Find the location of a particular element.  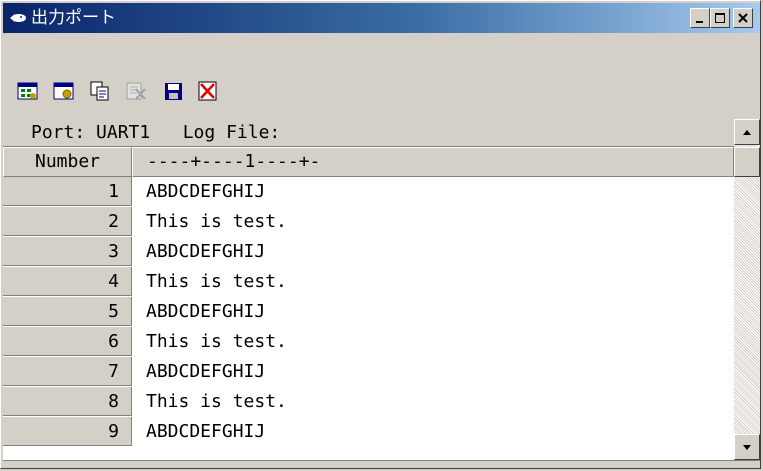

maximize-icon is located at coordinates (720, 18).